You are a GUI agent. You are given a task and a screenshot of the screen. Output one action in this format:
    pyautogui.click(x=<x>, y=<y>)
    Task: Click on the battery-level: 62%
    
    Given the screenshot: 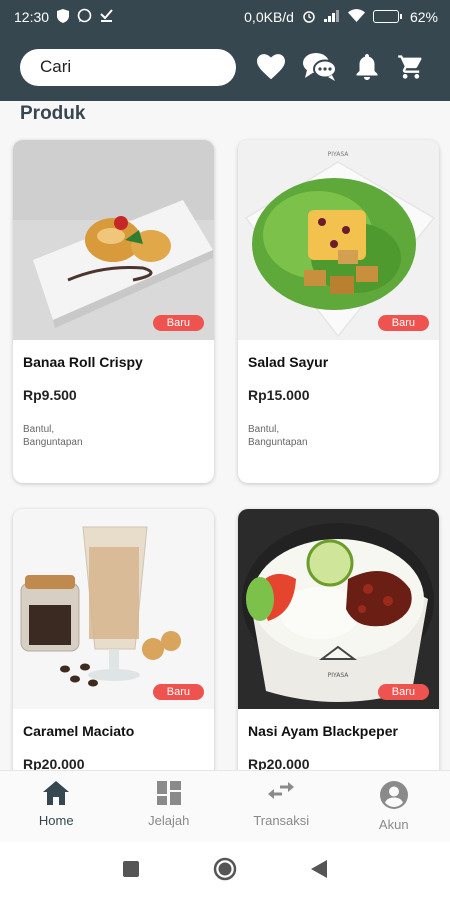 What is the action you would take?
    pyautogui.click(x=423, y=16)
    